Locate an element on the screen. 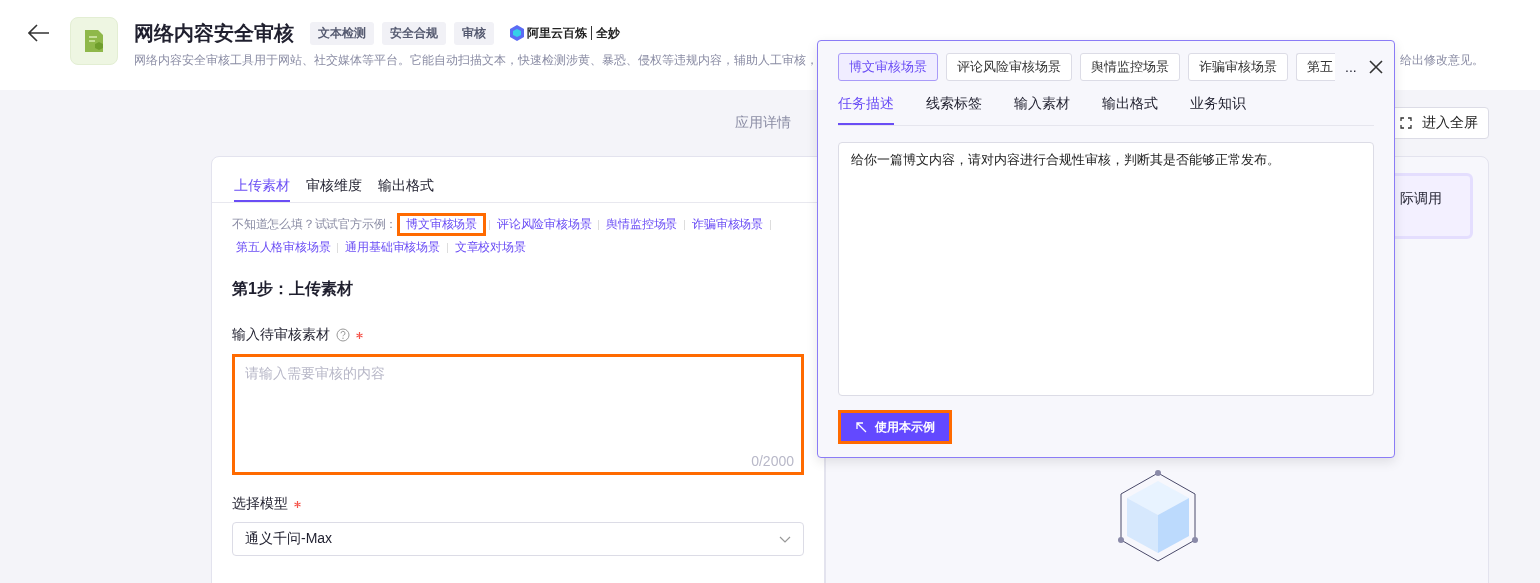 This screenshot has width=1540, height=583. example-link: 第五人格审核场景 is located at coordinates (283, 247).